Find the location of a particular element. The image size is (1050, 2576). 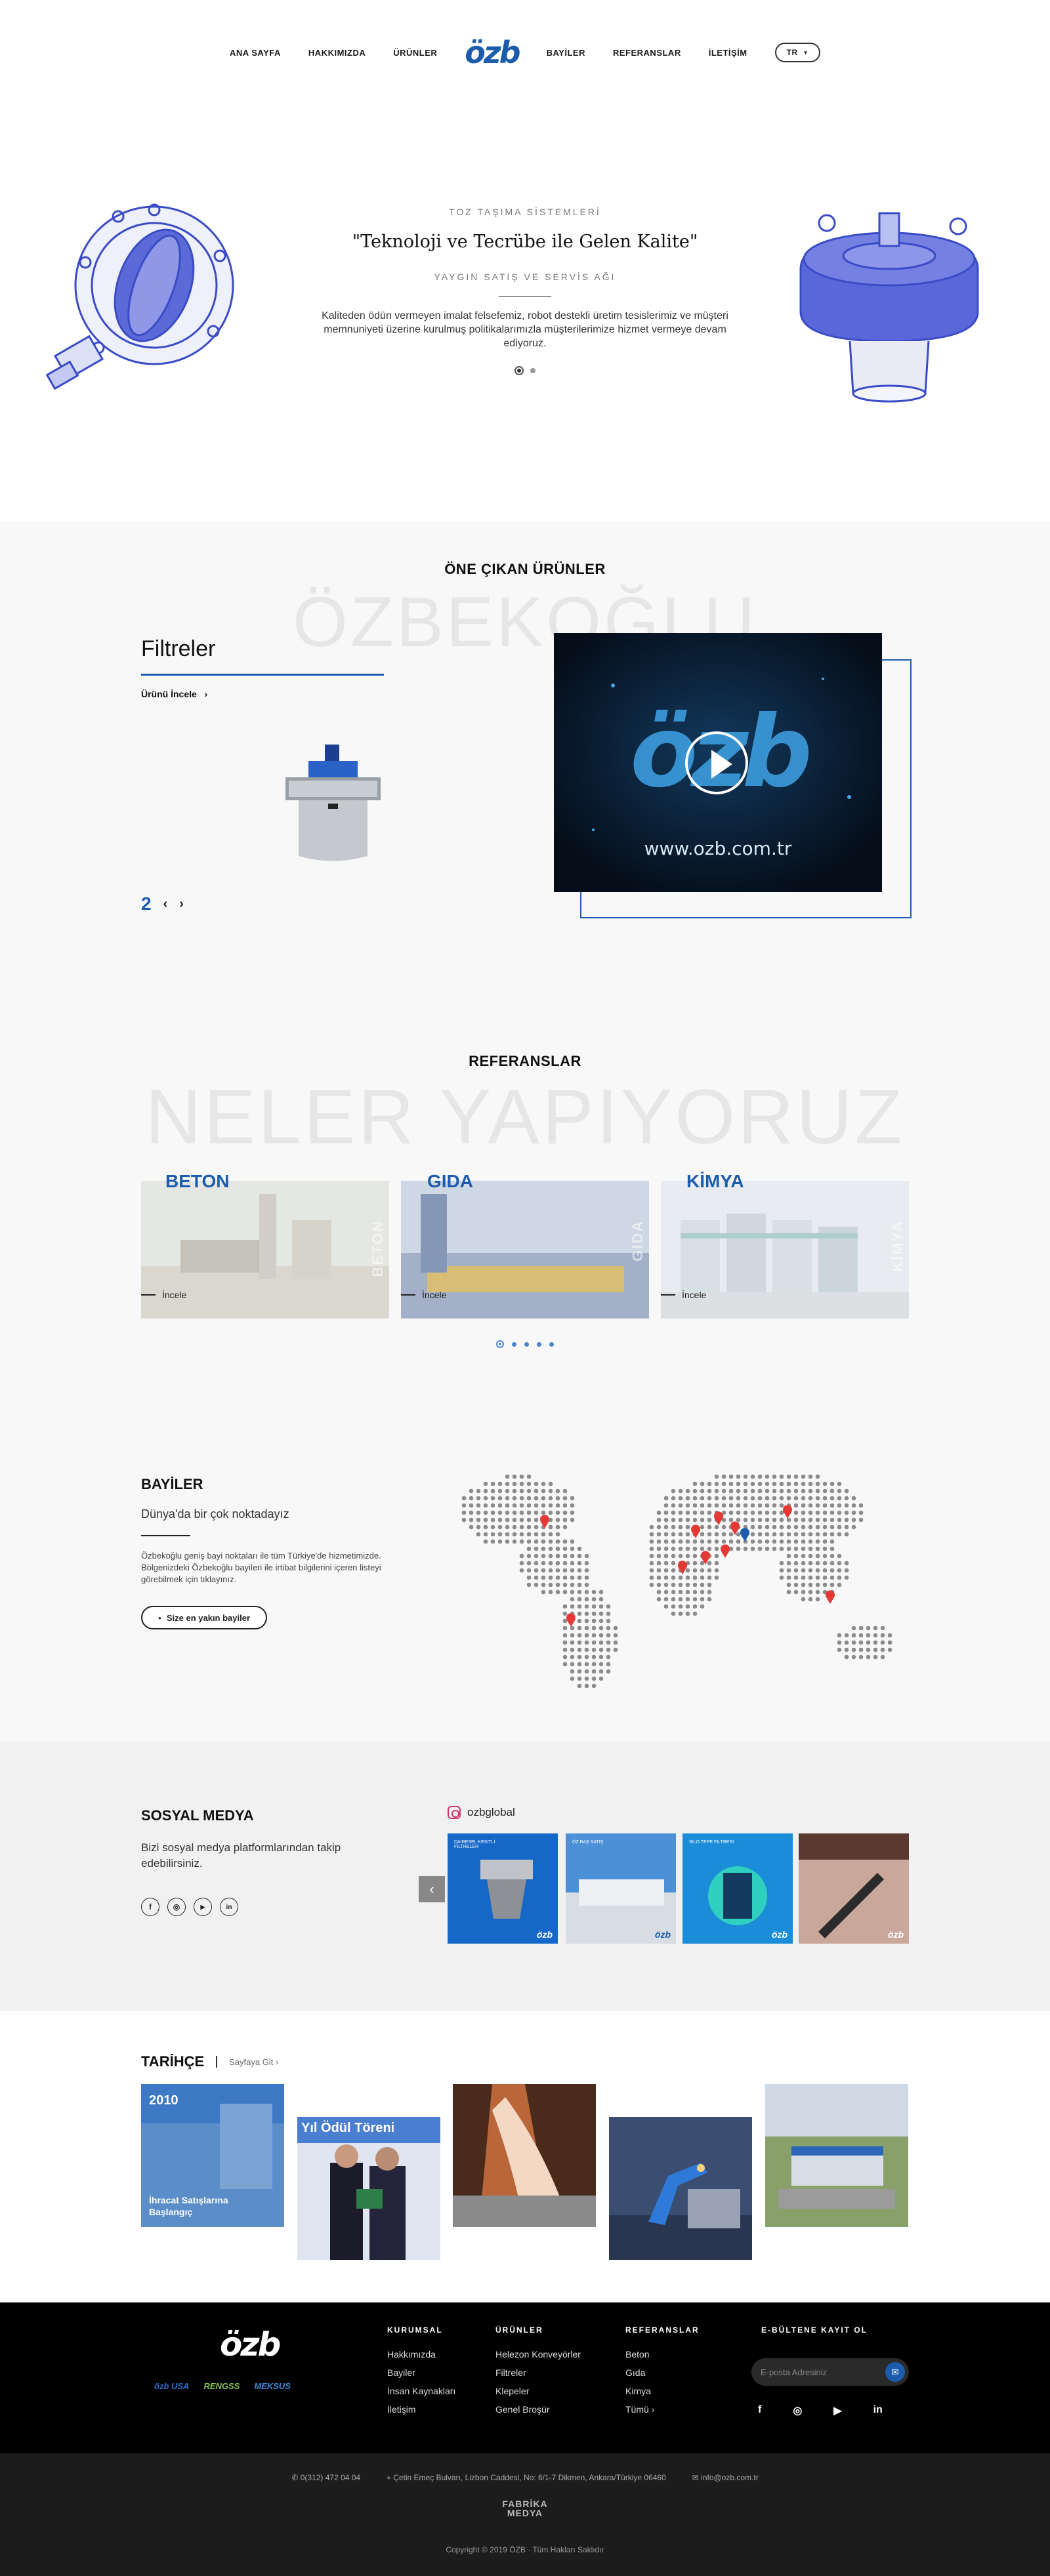

nav-home: ANA SAYFA is located at coordinates (255, 53).